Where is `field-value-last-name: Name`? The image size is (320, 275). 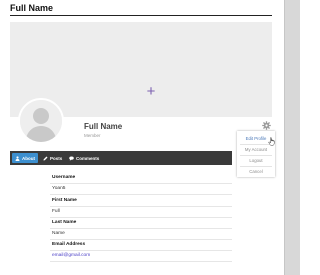
field-value-last-name: Name is located at coordinates (58, 233).